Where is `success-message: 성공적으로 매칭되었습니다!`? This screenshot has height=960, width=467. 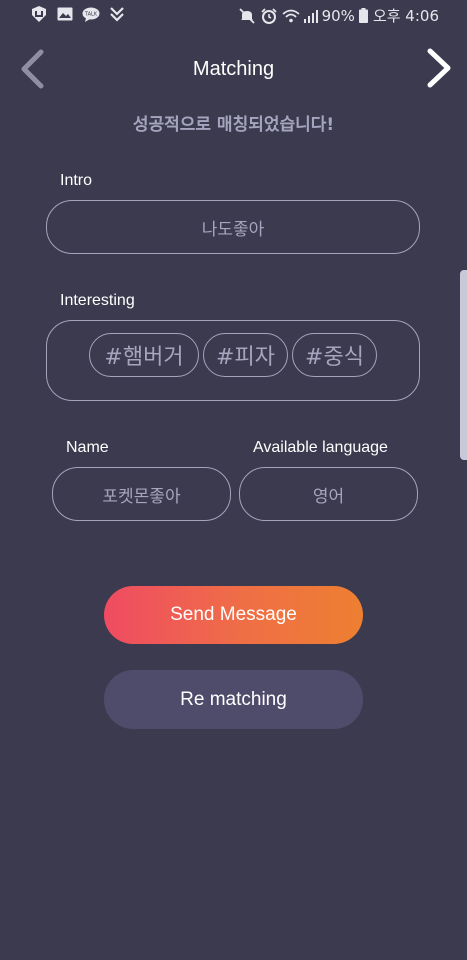
success-message: 성공적으로 매칭되었습니다! is located at coordinates (233, 125).